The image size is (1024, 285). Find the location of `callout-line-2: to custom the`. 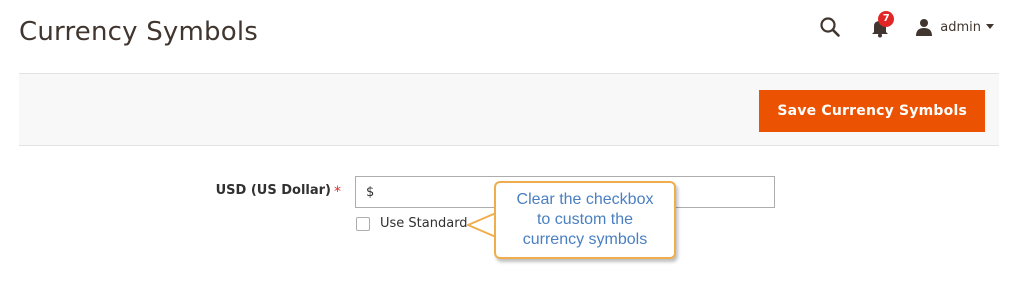

callout-line-2: to custom the is located at coordinates (585, 219).